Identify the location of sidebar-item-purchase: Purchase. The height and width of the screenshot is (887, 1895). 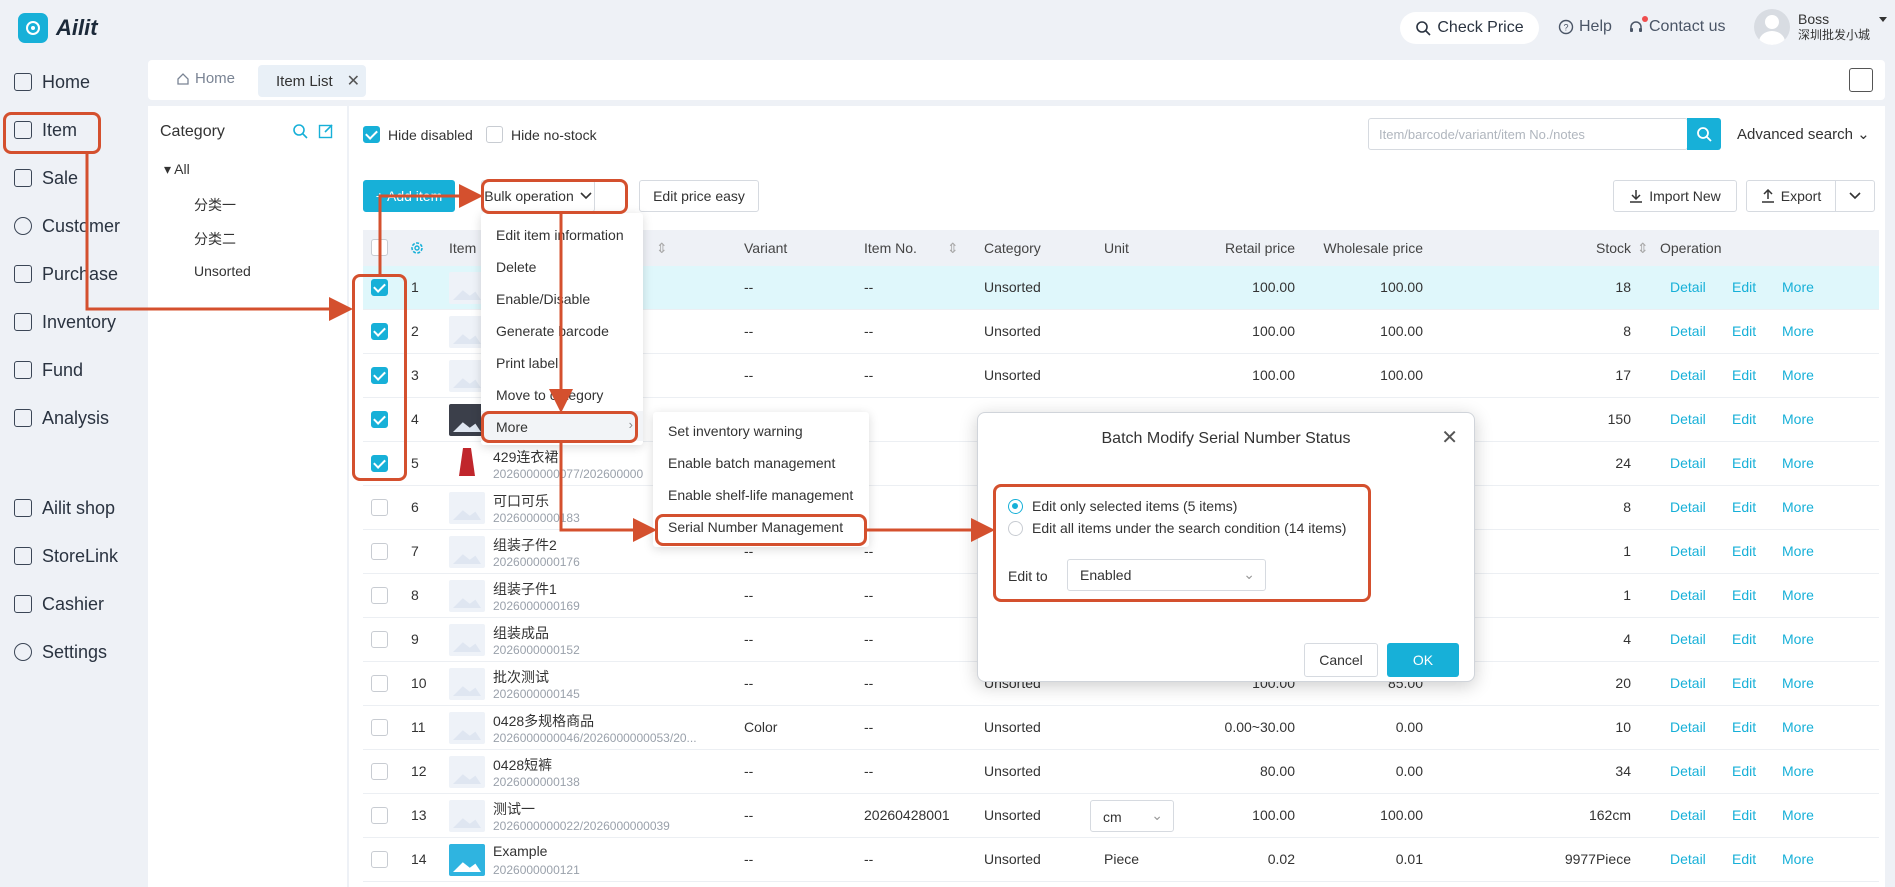
(66, 274).